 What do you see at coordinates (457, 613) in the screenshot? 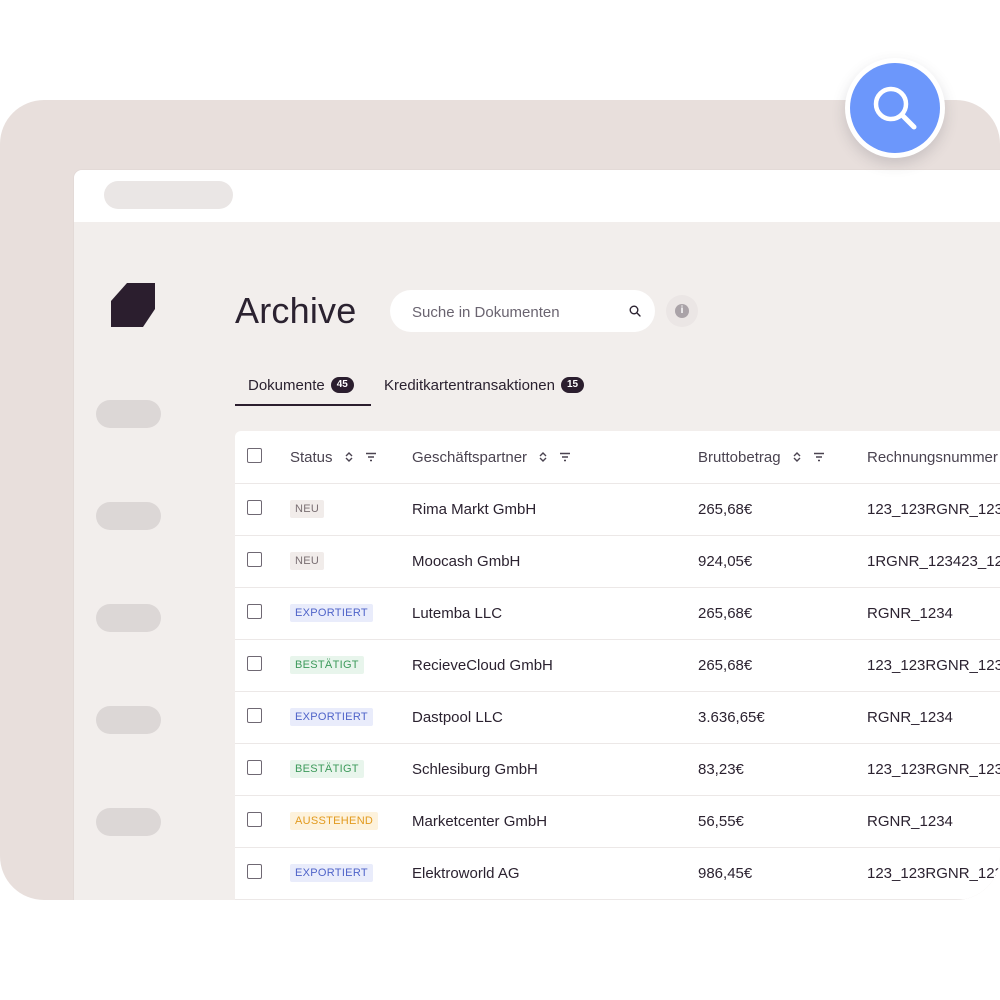
I see `partner-cell: Lutemba LLC` at bounding box center [457, 613].